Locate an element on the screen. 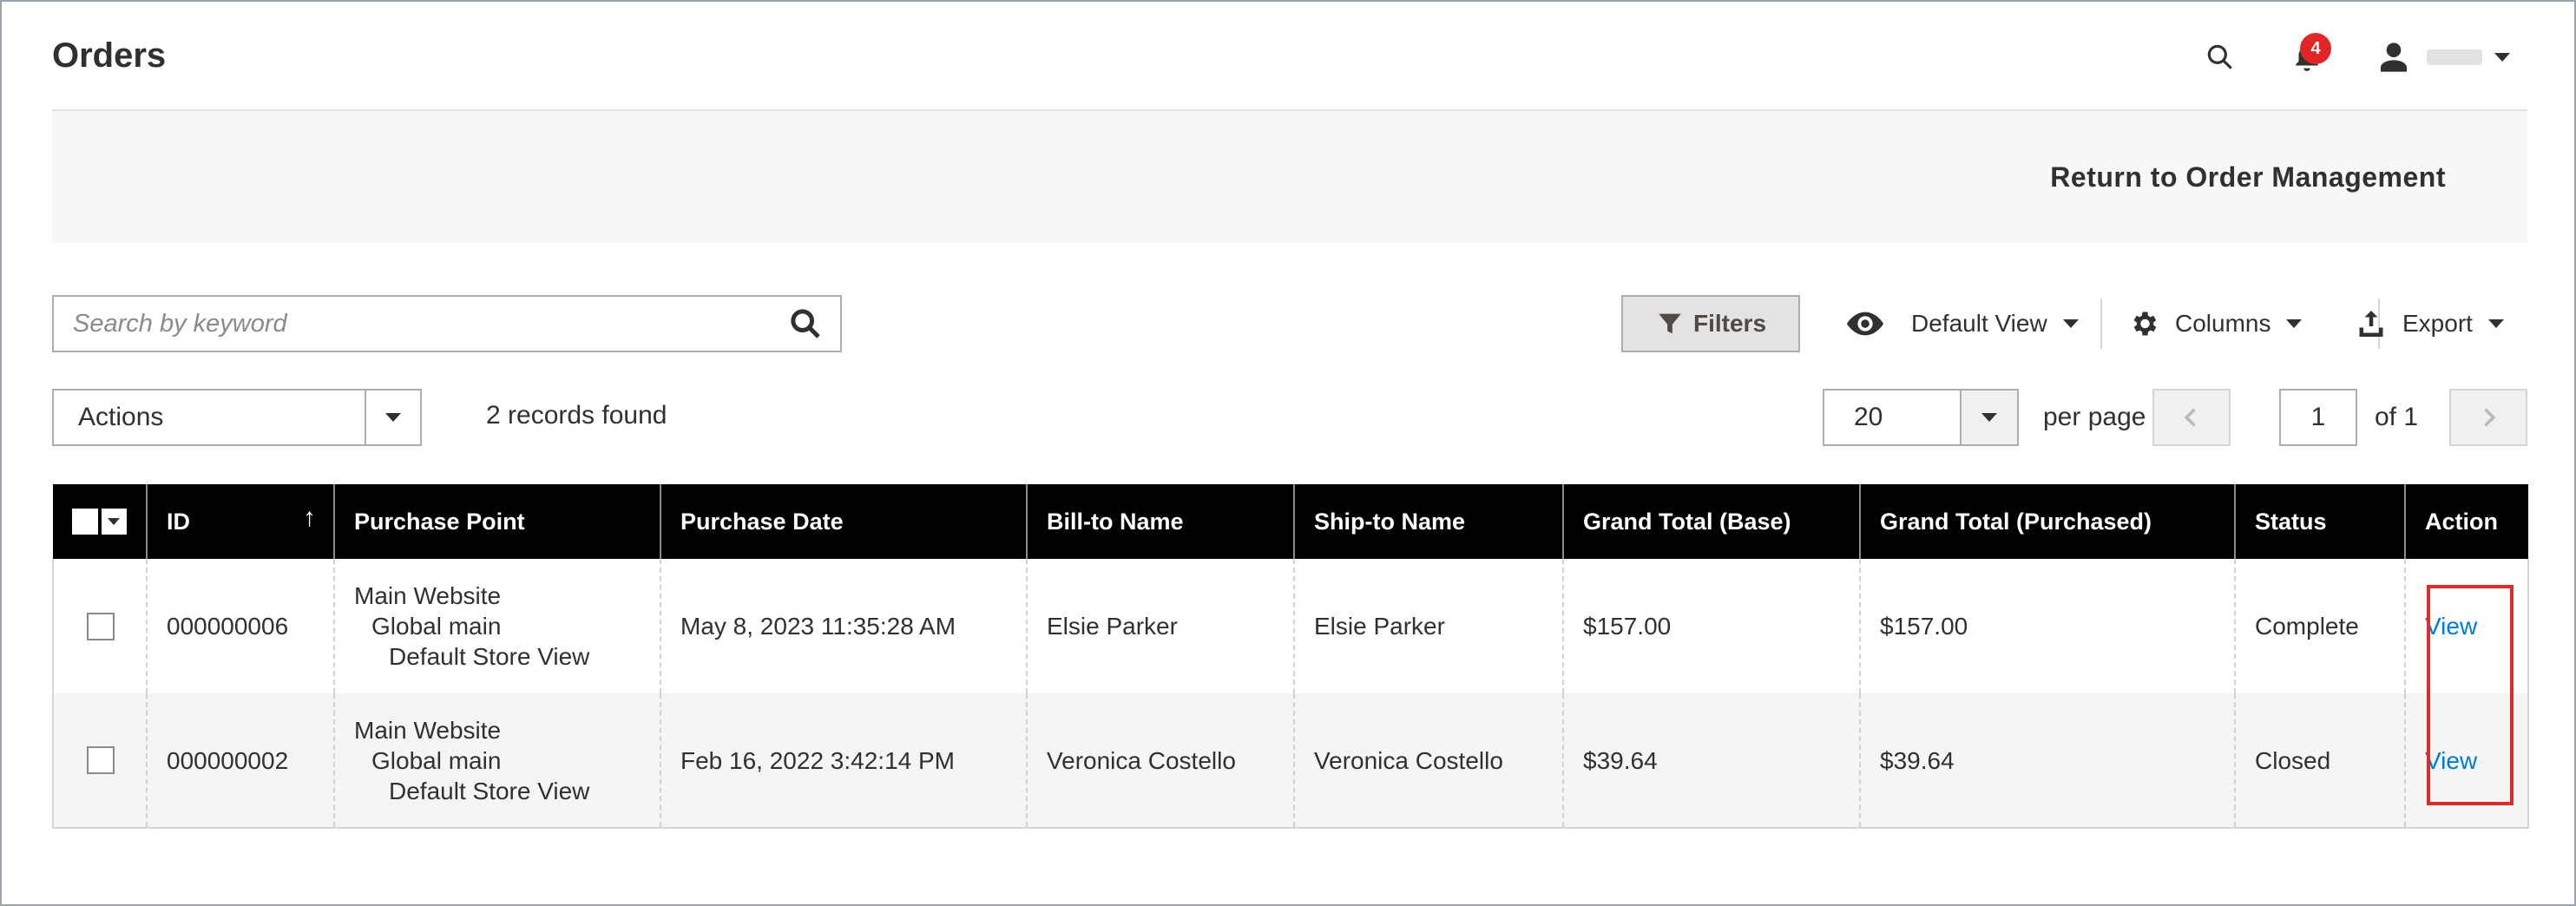  previous-page-button is located at coordinates (2191, 417).